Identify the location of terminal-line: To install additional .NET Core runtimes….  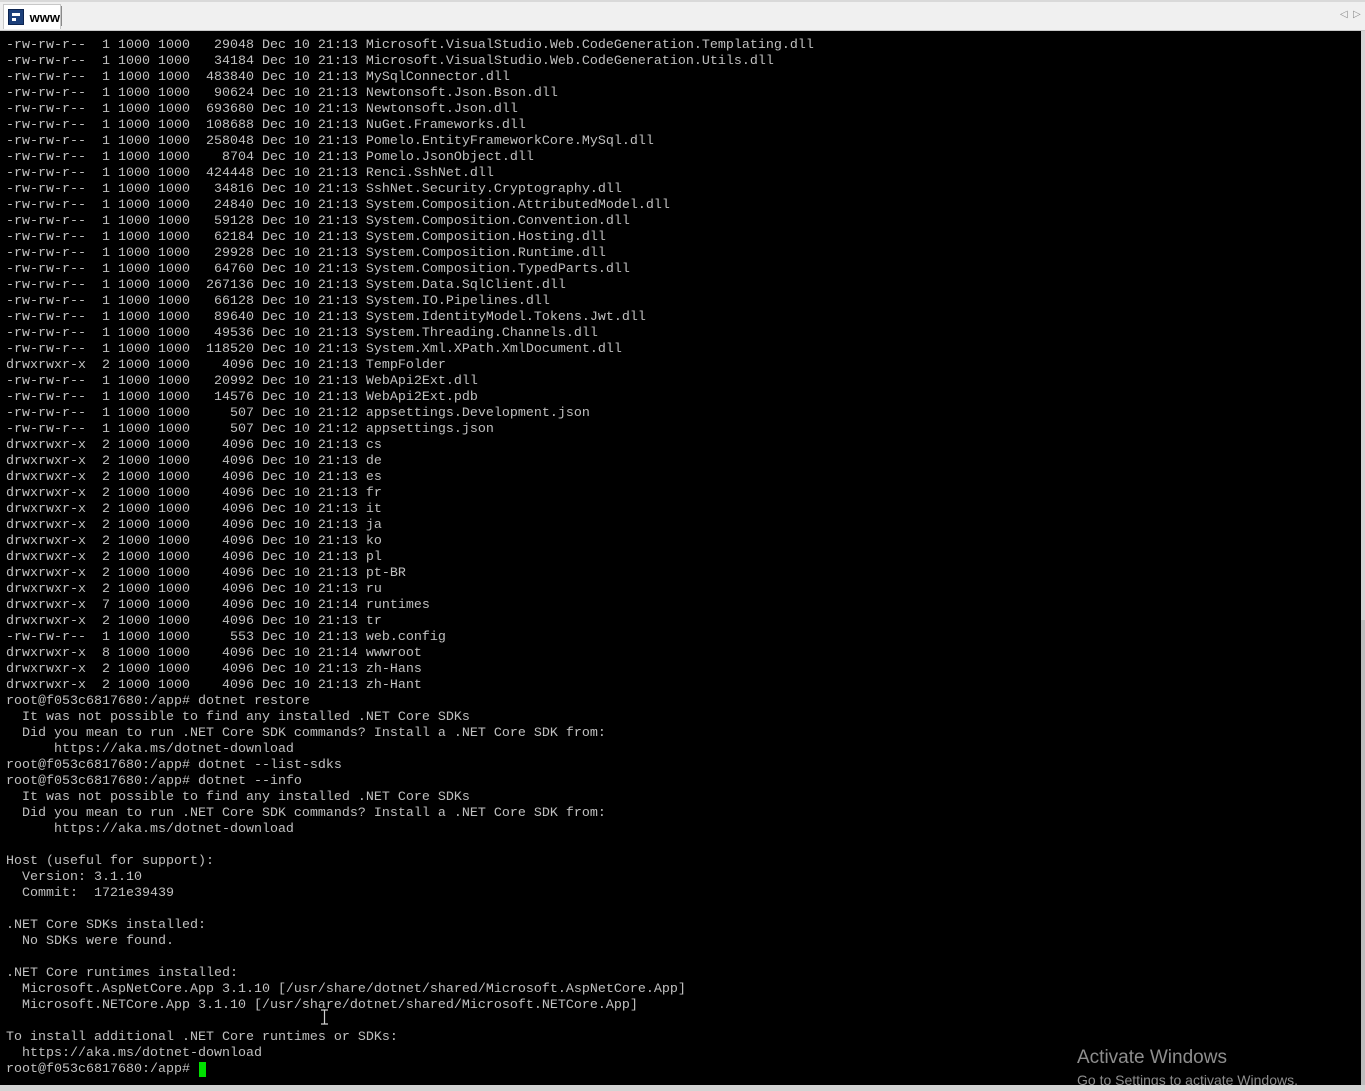
(202, 1037).